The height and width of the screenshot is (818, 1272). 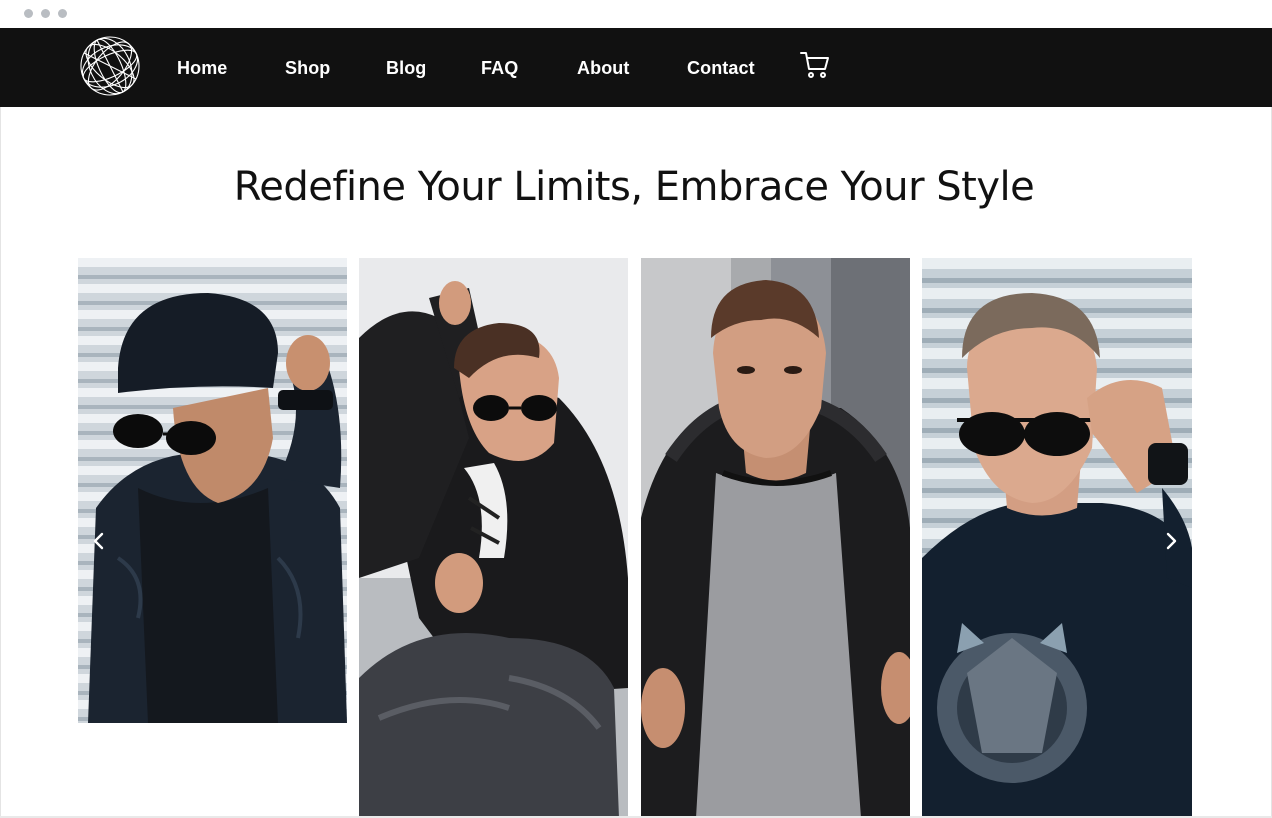 What do you see at coordinates (721, 68) in the screenshot?
I see `nav-contact-link: Contact` at bounding box center [721, 68].